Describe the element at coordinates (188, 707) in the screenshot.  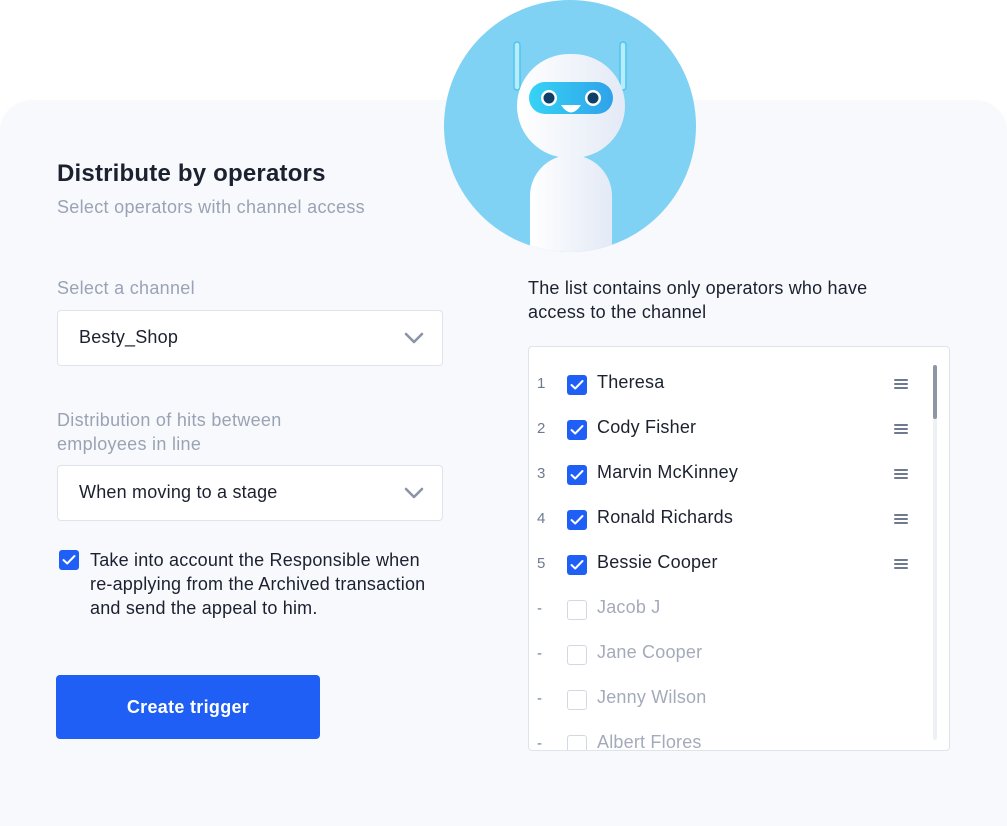
I see `create-trigger-button: Create trigger` at that location.